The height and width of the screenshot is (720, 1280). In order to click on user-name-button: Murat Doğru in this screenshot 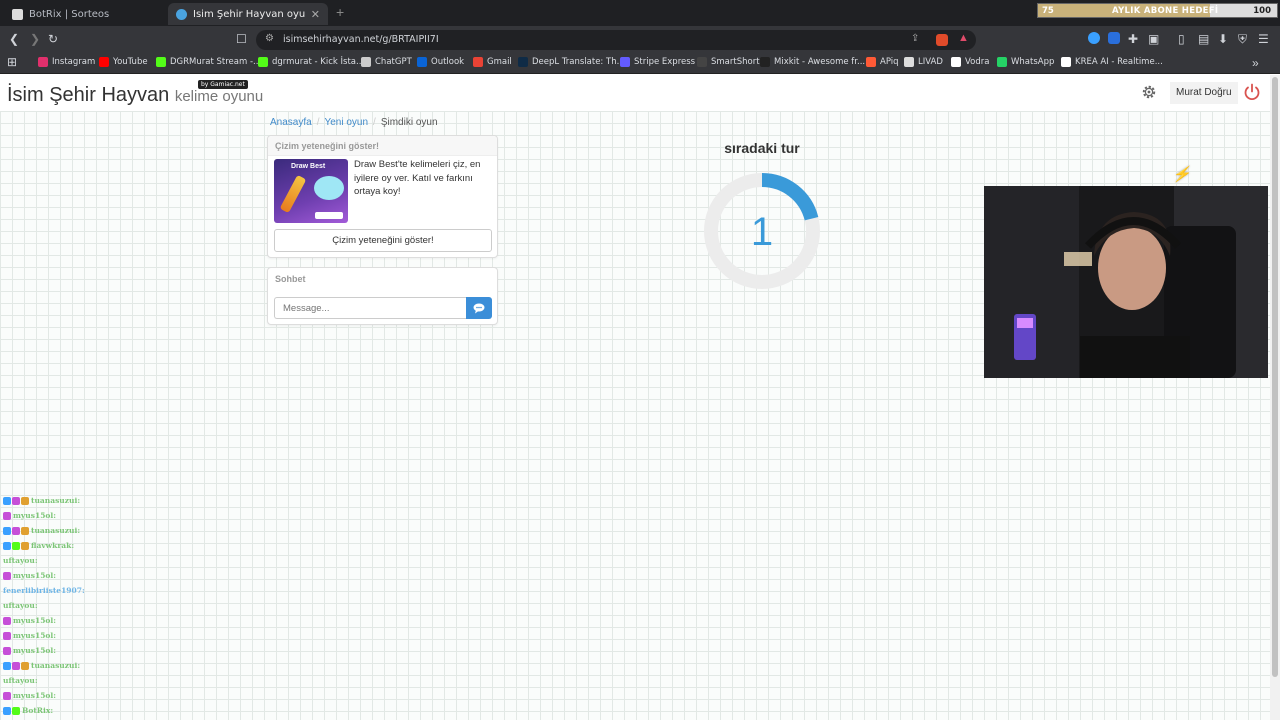, I will do `click(1204, 93)`.